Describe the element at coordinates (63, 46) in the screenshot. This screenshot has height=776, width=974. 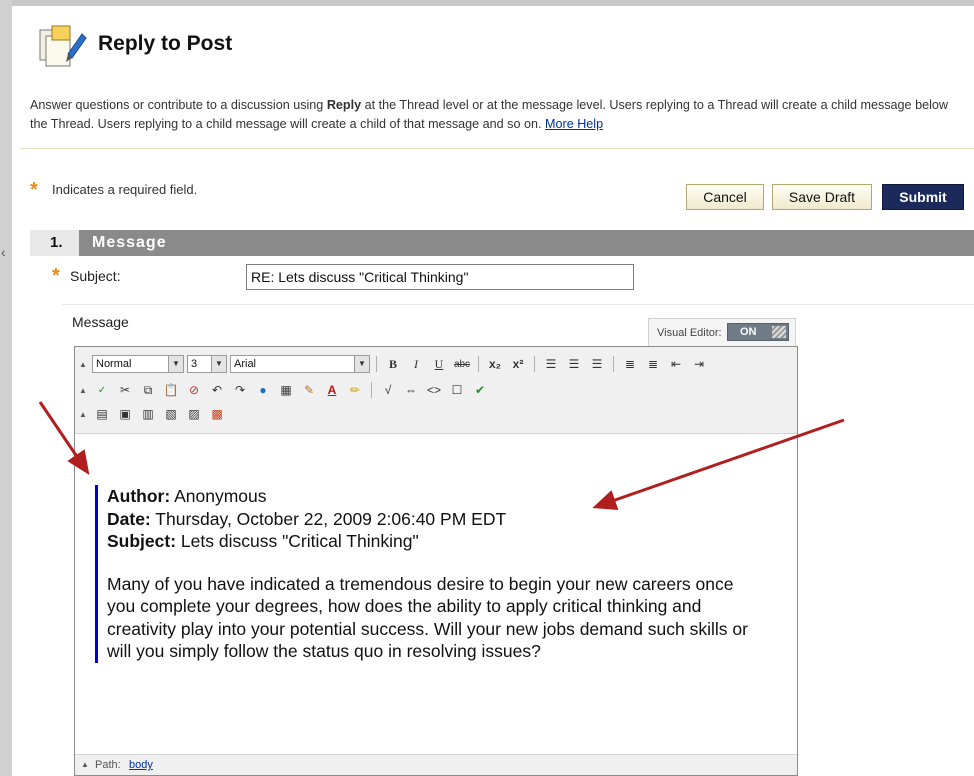
I see `reply-post-icon` at that location.